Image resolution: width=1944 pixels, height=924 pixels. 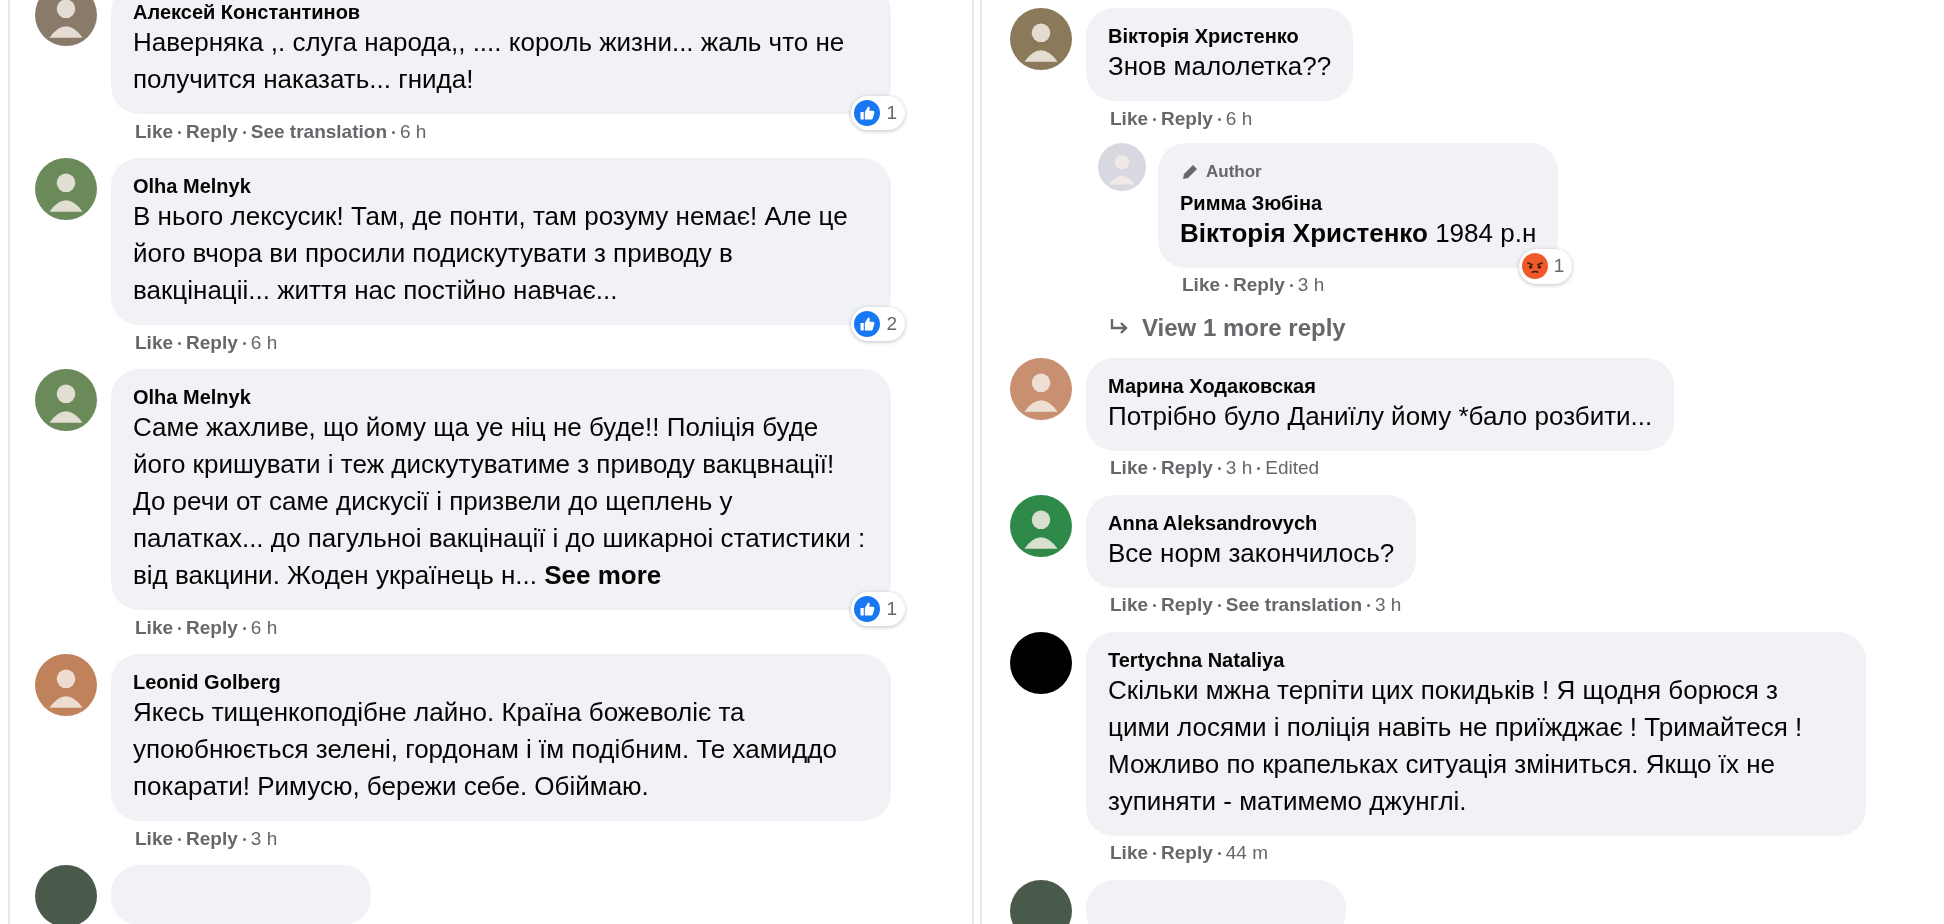 I want to click on comment-text: Наверняка ,. слуга народа,, .... король жизни... жаль что не получится наказать... гнида!, so click(x=489, y=61).